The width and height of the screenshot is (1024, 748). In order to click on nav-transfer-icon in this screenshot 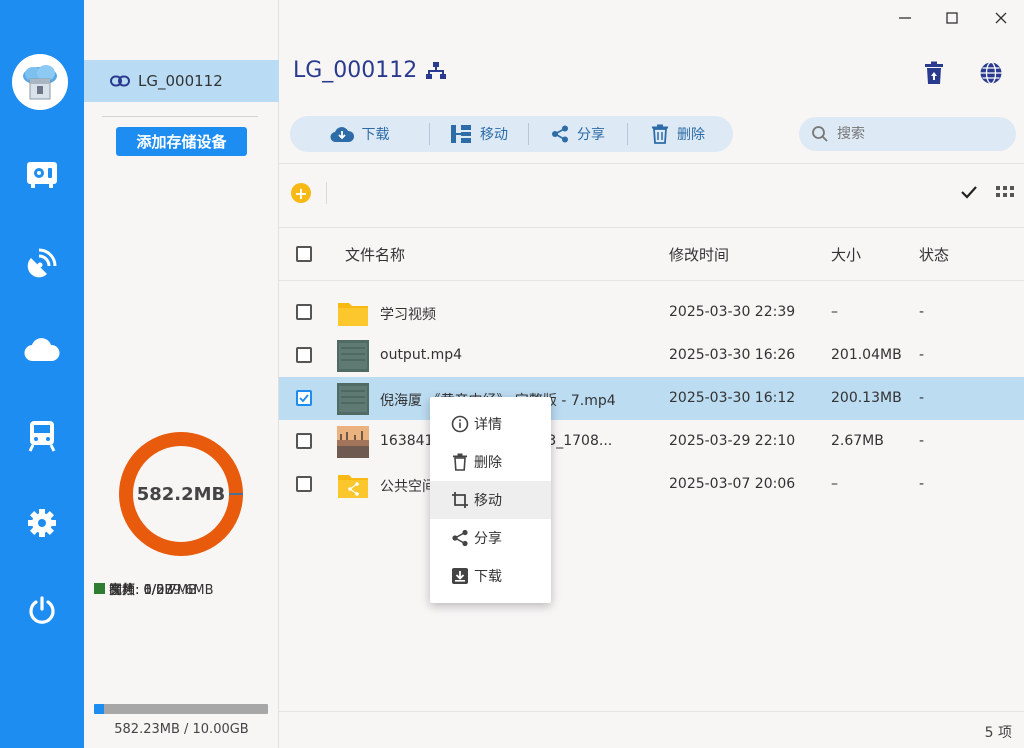, I will do `click(42, 436)`.